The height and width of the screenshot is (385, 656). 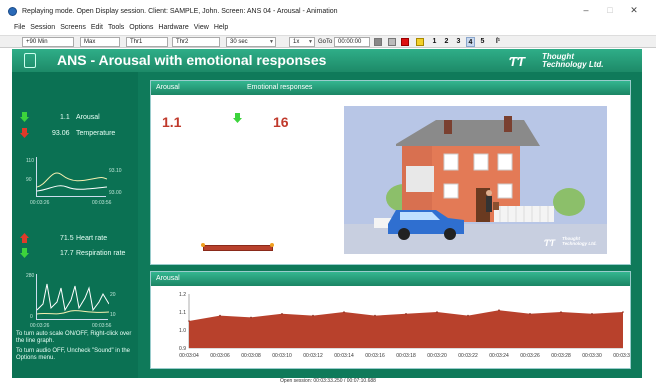 What do you see at coordinates (390, 279) in the screenshot?
I see `arousal-chart-header: Arousal` at bounding box center [390, 279].